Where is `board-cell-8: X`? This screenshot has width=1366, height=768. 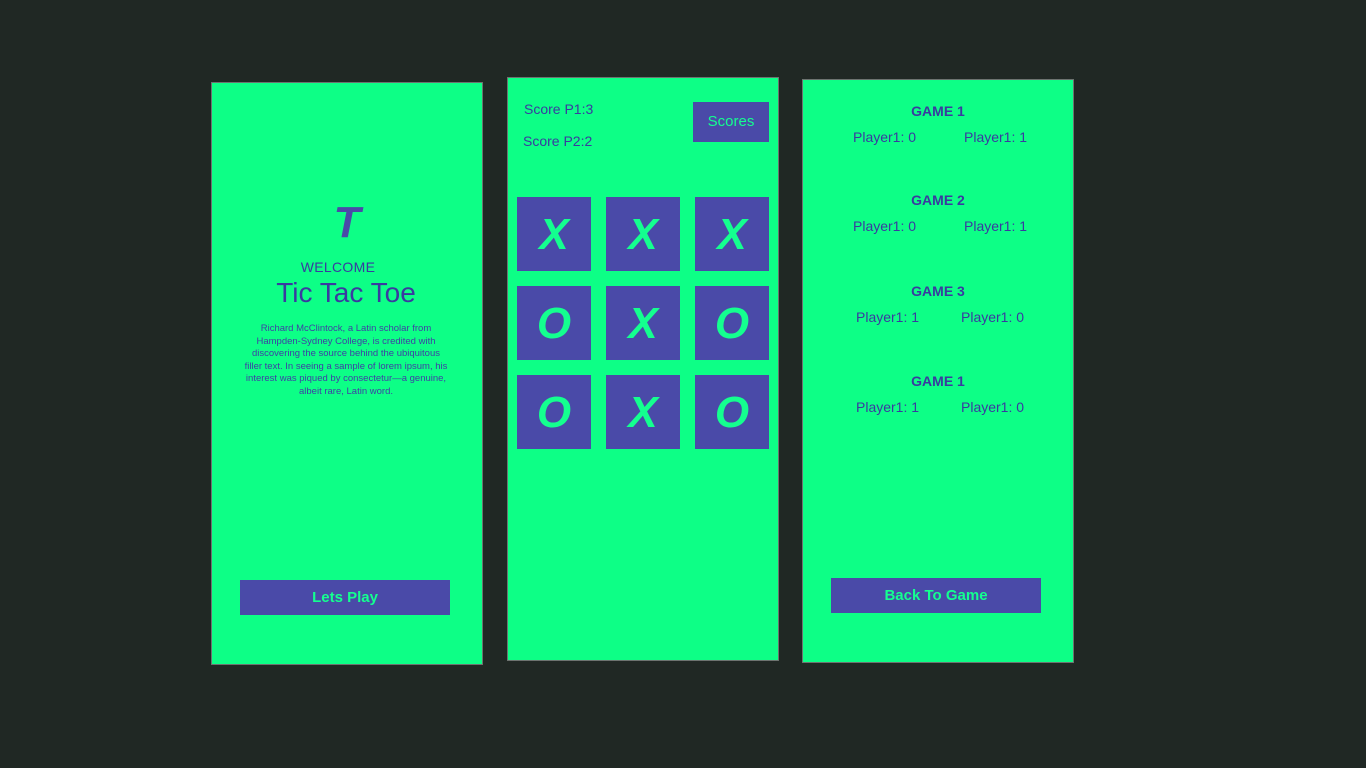 board-cell-8: X is located at coordinates (643, 412).